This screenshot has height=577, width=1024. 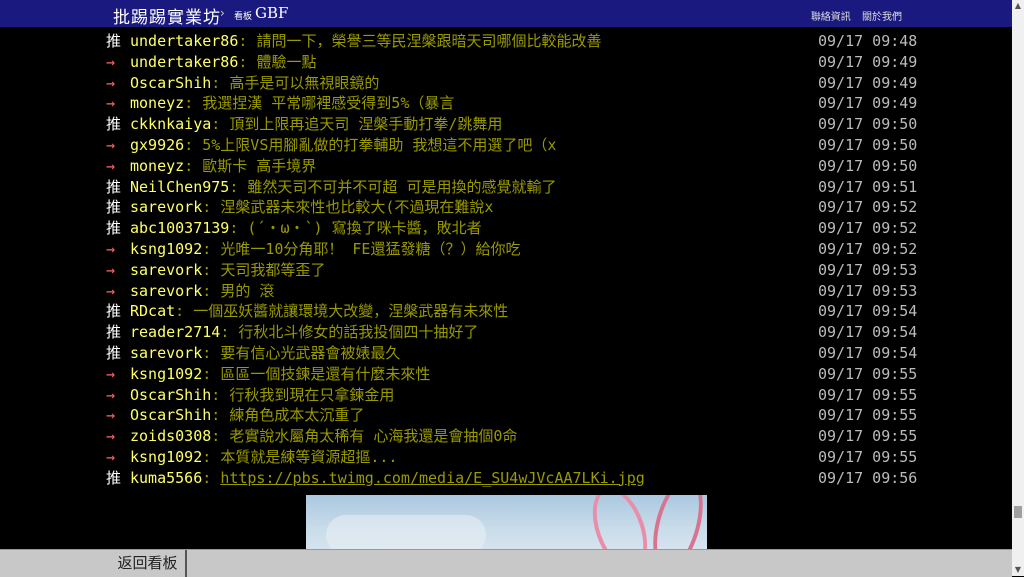 I want to click on comment-text: 雖然天司不可并不可超 可是用換的感覺就輸了, so click(x=402, y=186).